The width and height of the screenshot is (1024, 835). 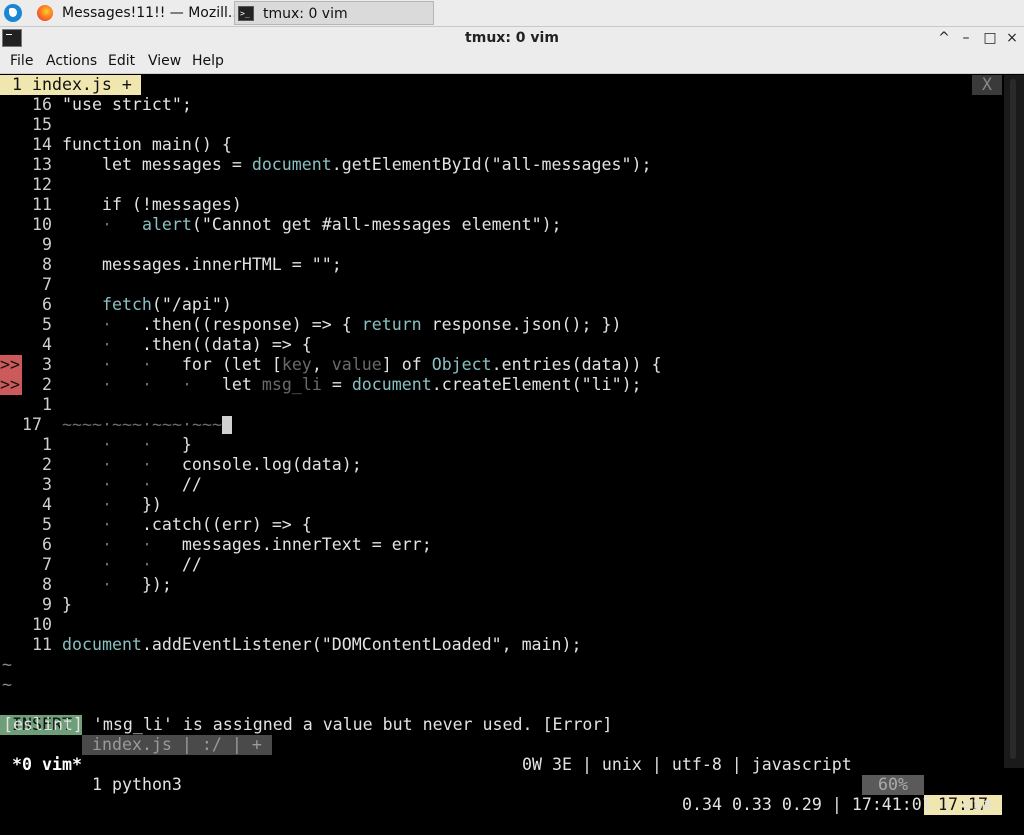 What do you see at coordinates (502, 265) in the screenshot?
I see `code-line: 8 messages.innerHTML = "";` at bounding box center [502, 265].